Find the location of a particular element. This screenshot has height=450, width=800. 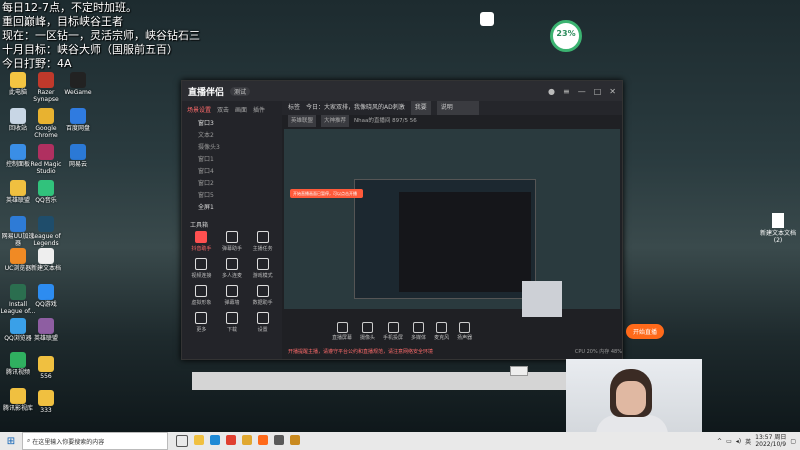

desktop-icon: League of Legends is located at coordinates (46, 231).